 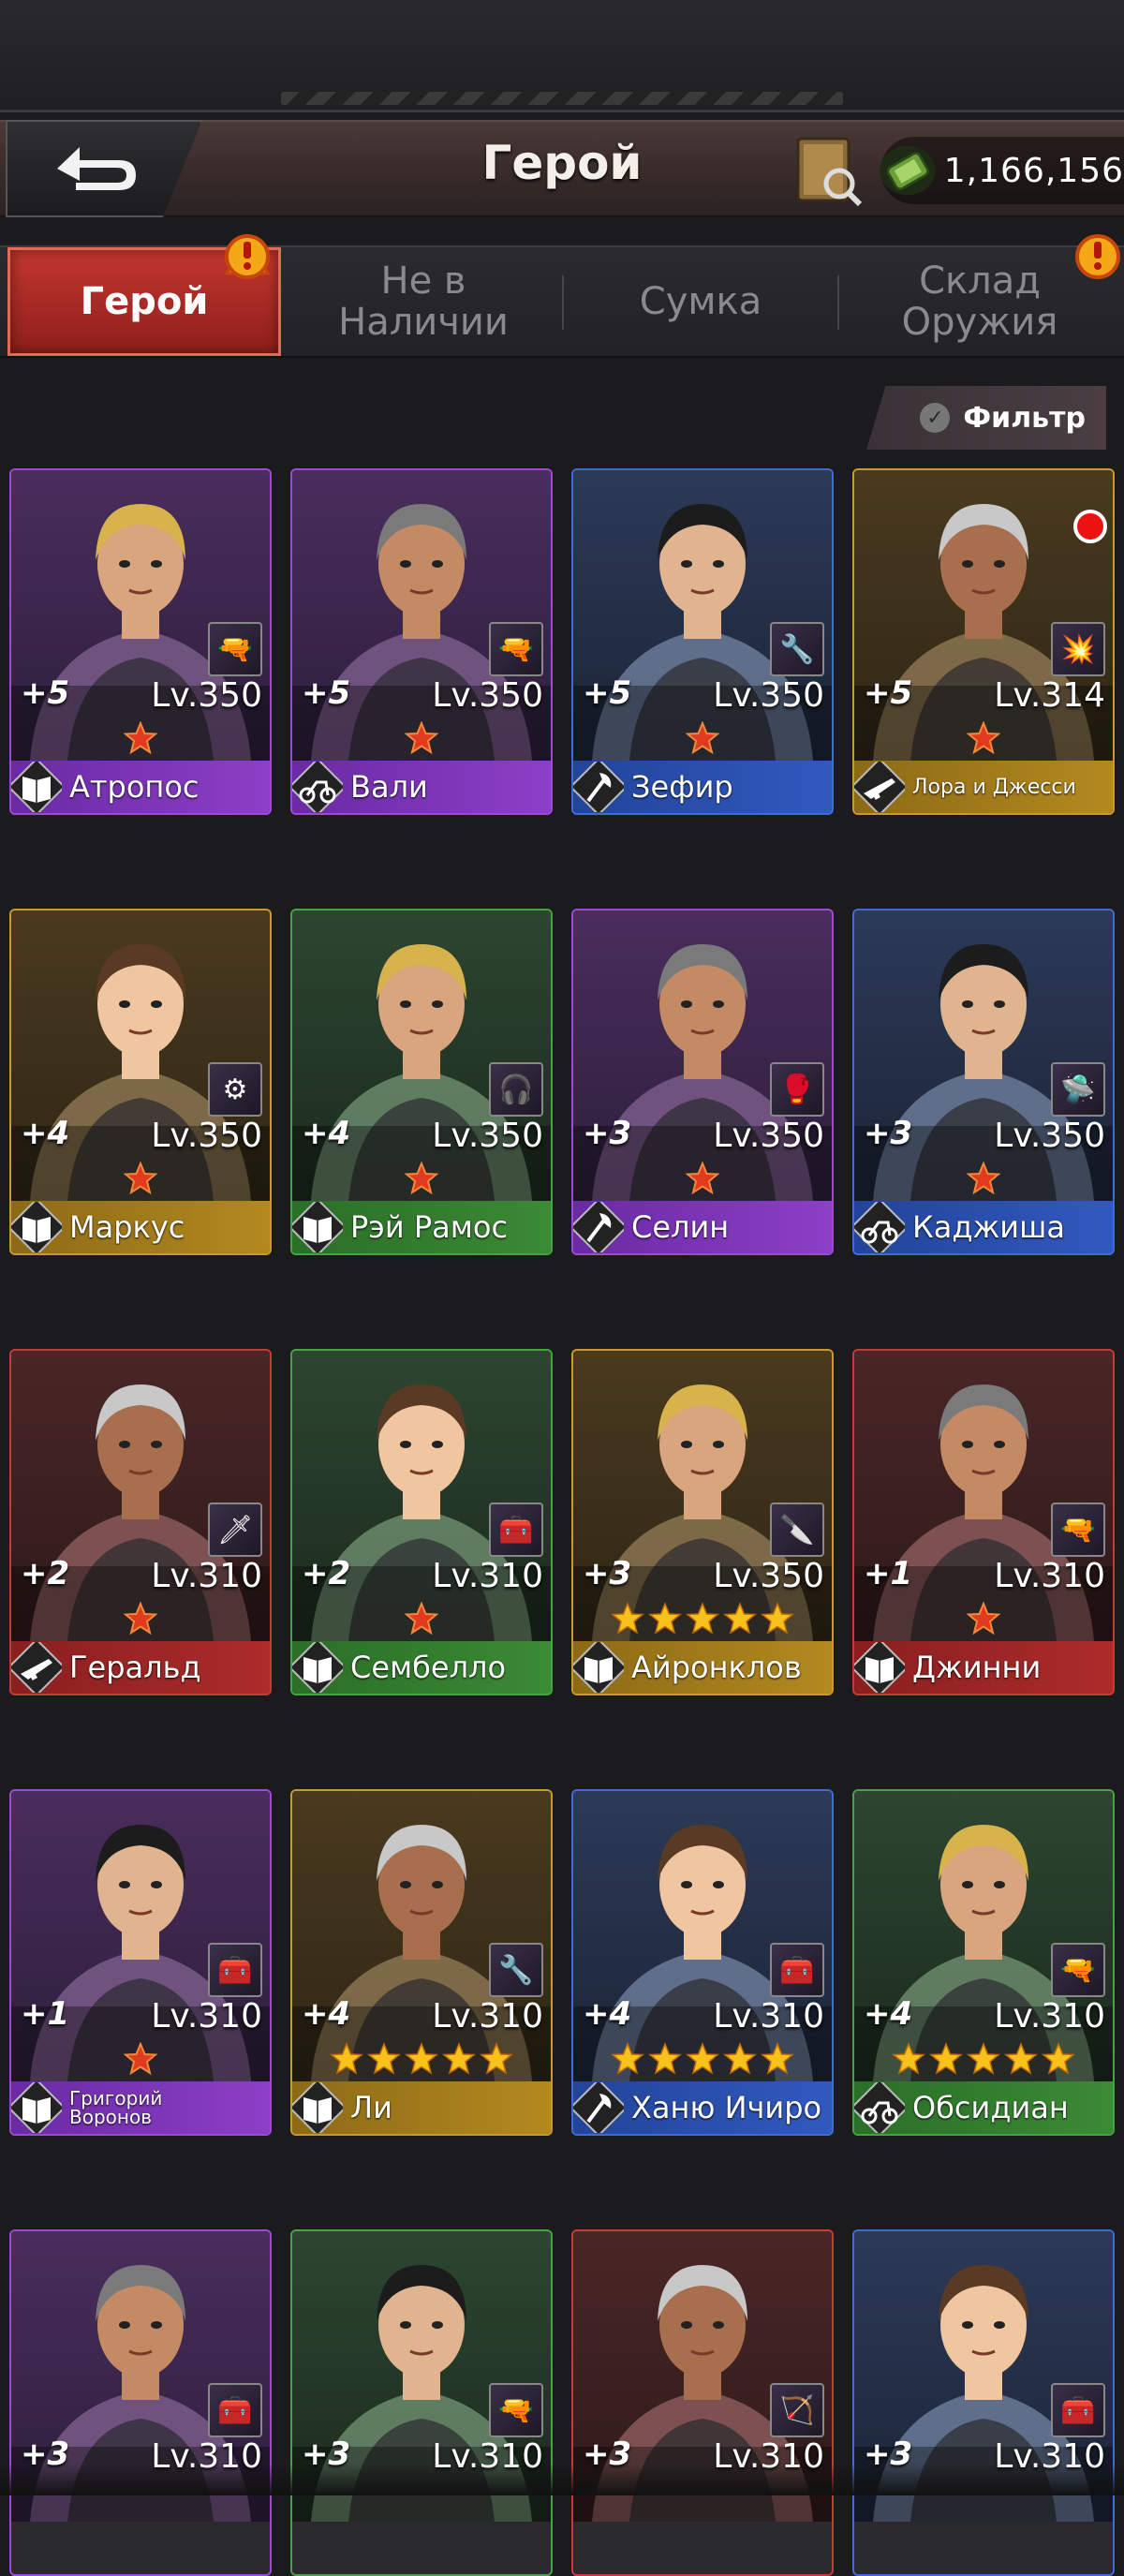 What do you see at coordinates (516, 1970) in the screenshot?
I see `wrench-icon: 🔧` at bounding box center [516, 1970].